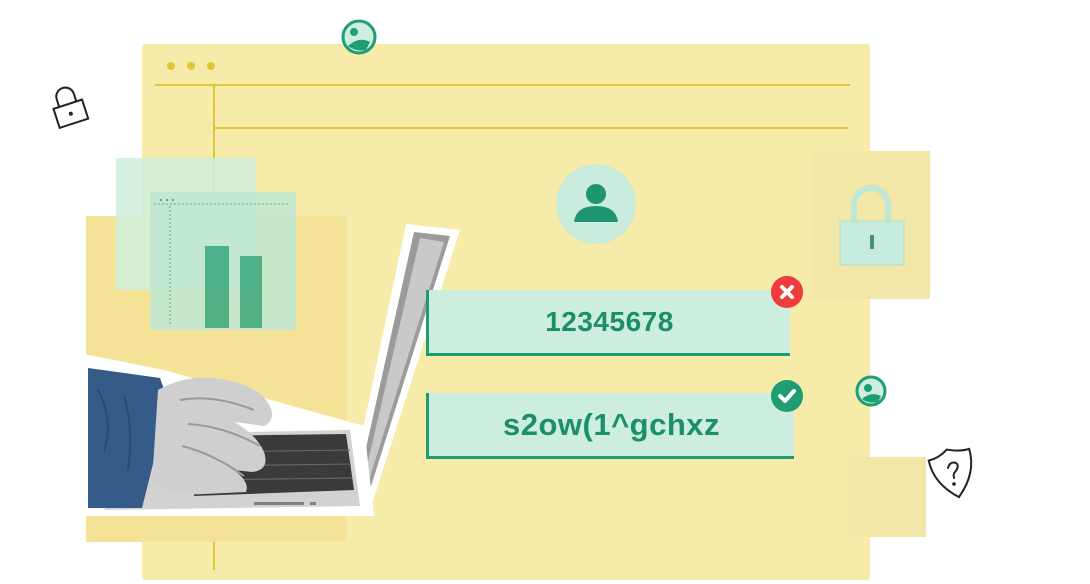 This screenshot has height=584, width=1090. I want to click on strong-password-value: s2ow(1^gchxz, so click(611, 424).